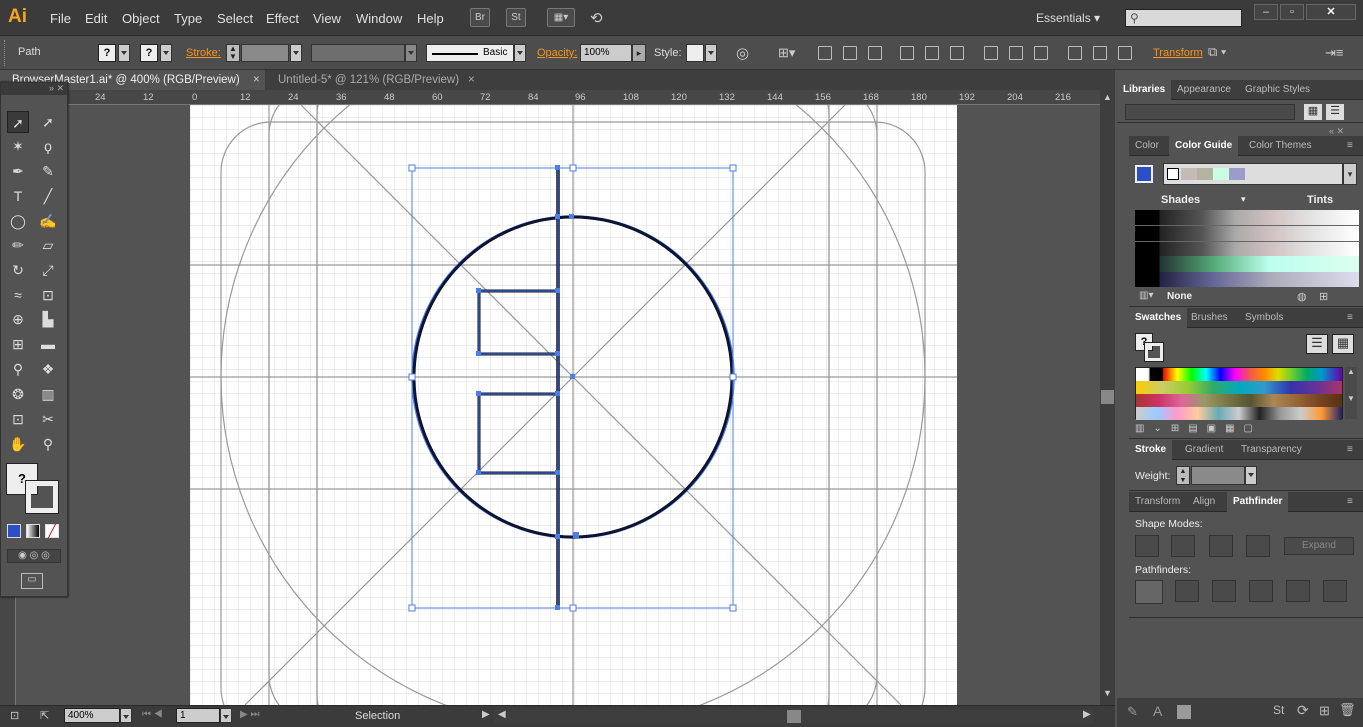 This screenshot has height=727, width=1363. What do you see at coordinates (1347, 710) in the screenshot?
I see `trash-icon: 🗑` at bounding box center [1347, 710].